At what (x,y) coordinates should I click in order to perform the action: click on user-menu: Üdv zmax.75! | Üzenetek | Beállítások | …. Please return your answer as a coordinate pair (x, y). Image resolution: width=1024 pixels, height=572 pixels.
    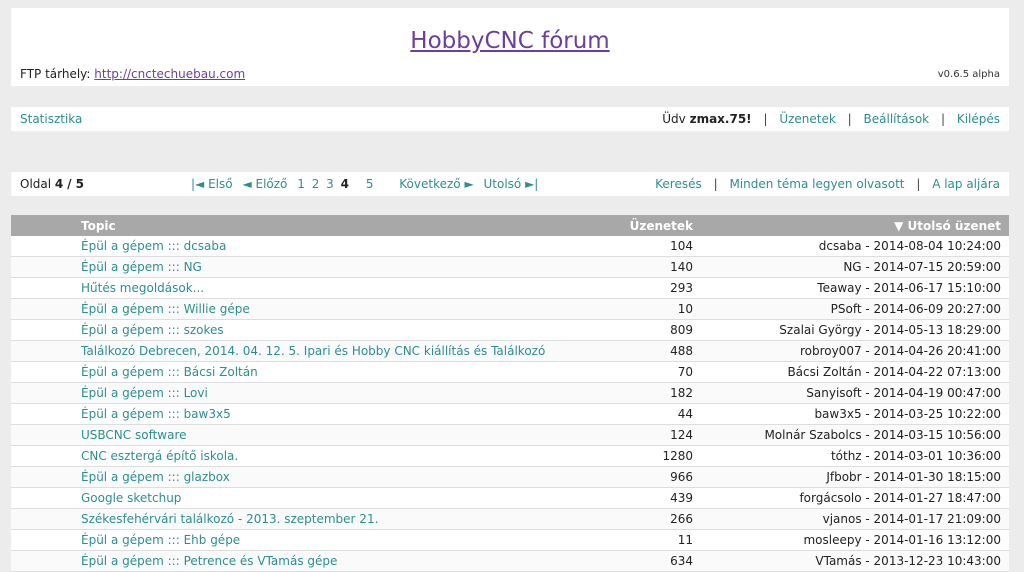
    Looking at the image, I should click on (831, 119).